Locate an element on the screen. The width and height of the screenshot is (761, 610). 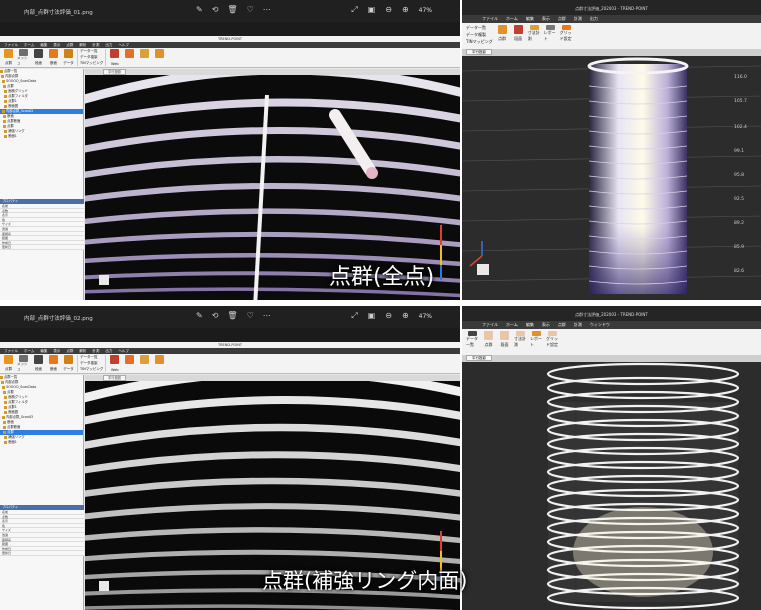
ribbon-label: 点群 is located at coordinates (8, 369).